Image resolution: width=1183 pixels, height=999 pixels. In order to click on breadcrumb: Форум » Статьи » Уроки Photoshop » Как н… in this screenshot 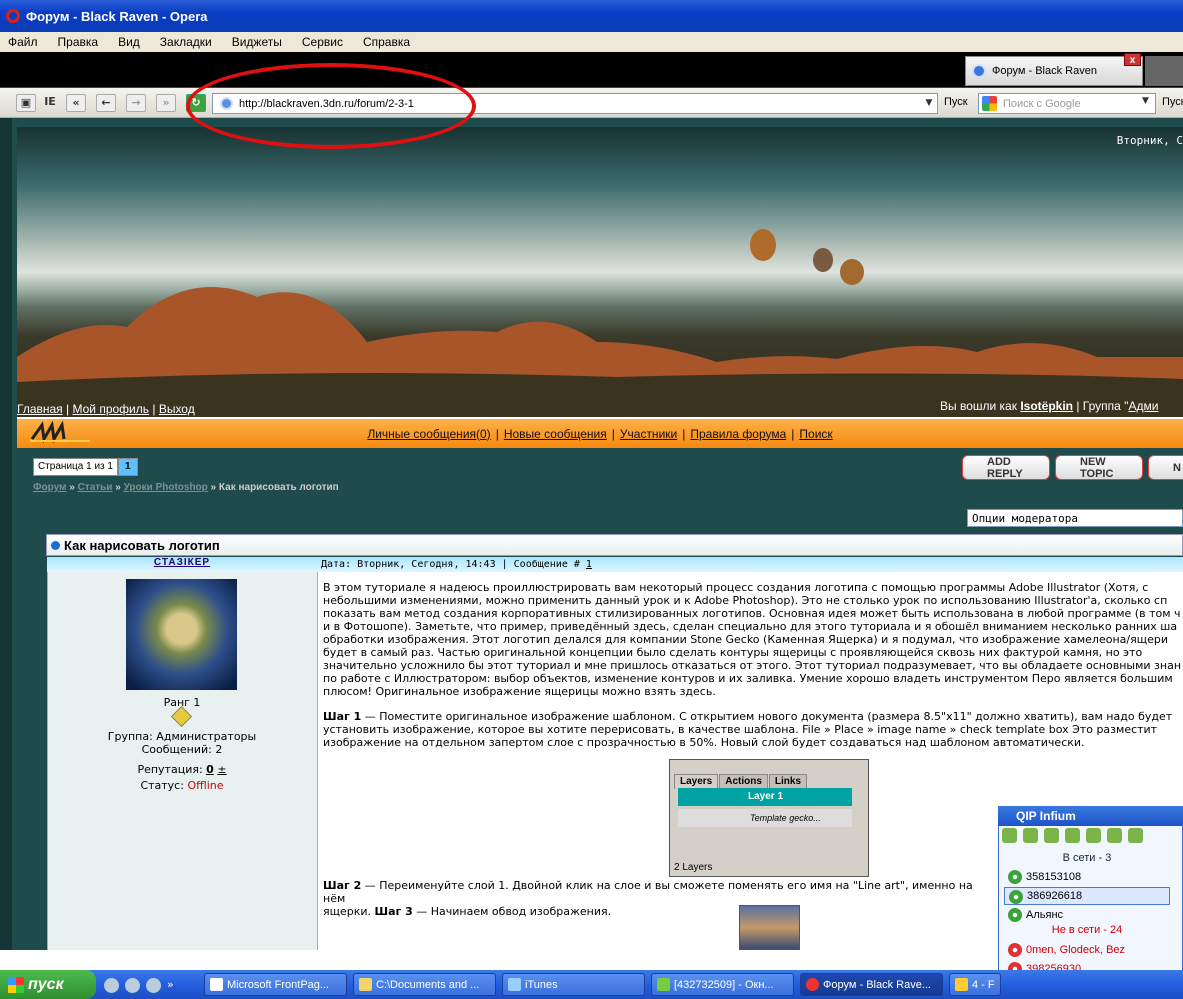, I will do `click(186, 487)`.